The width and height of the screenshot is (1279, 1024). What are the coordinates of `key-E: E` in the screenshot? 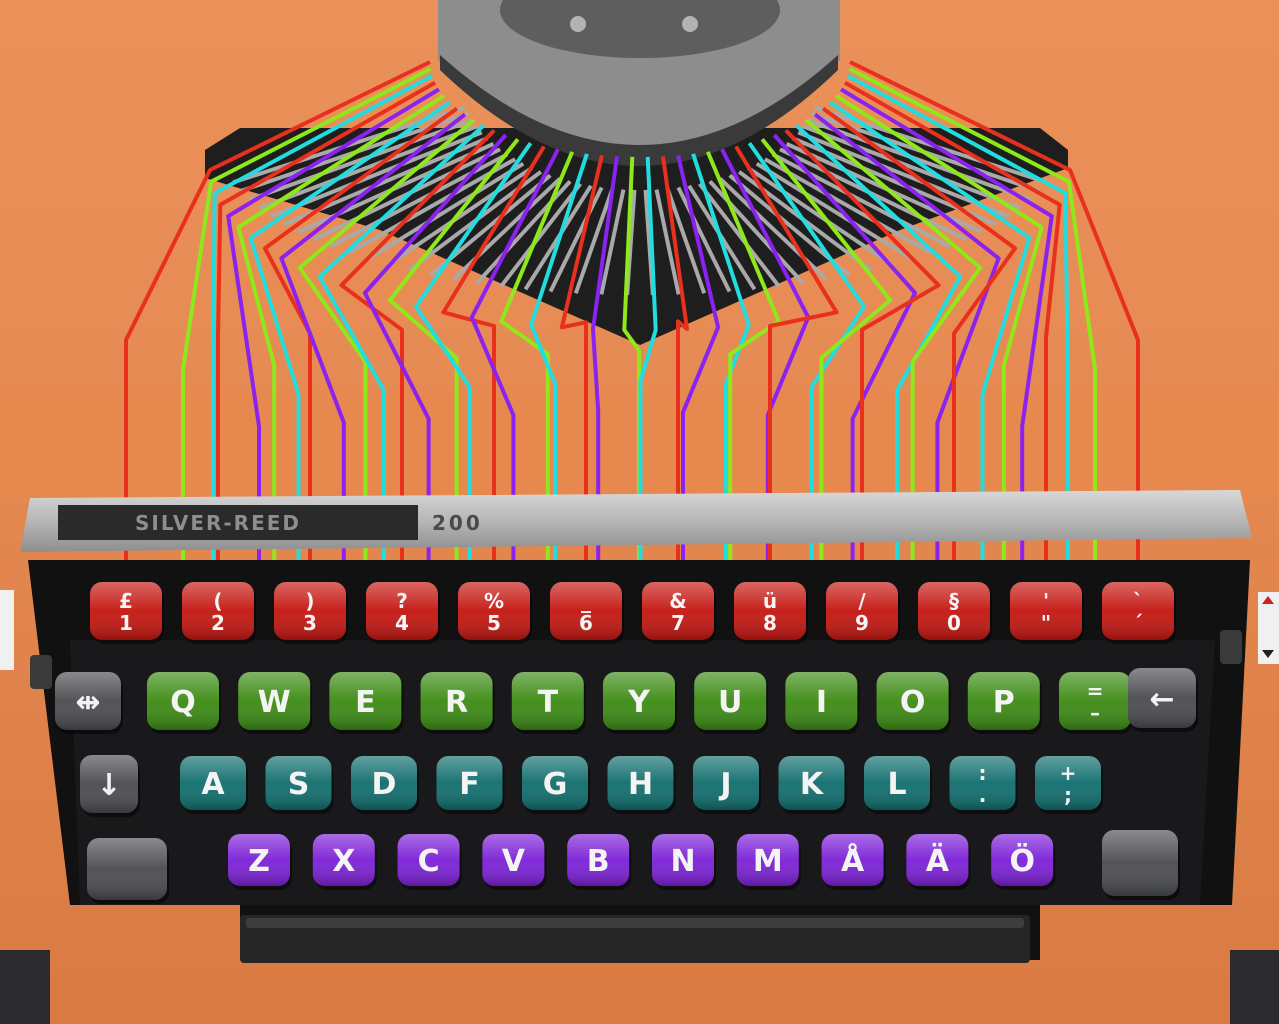 It's located at (366, 703).